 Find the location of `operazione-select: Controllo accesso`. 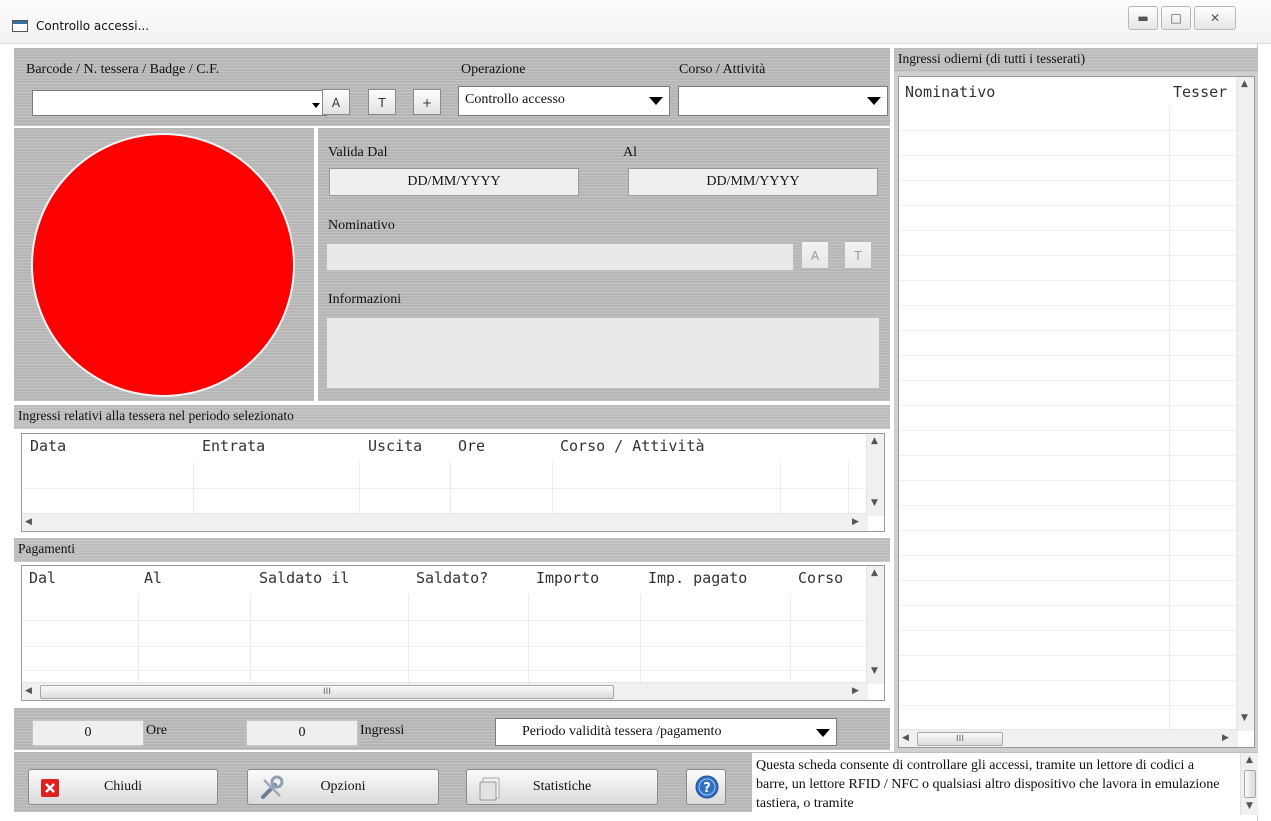

operazione-select: Controllo accesso is located at coordinates (564, 101).